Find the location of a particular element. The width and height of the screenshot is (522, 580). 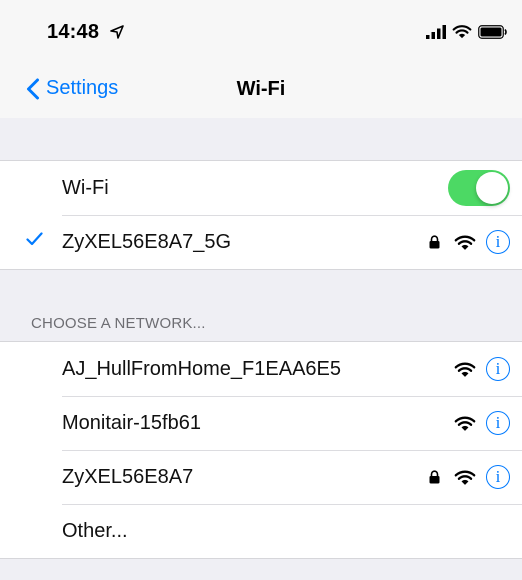

network-row: ZyXEL56E8A7 i is located at coordinates (261, 477).